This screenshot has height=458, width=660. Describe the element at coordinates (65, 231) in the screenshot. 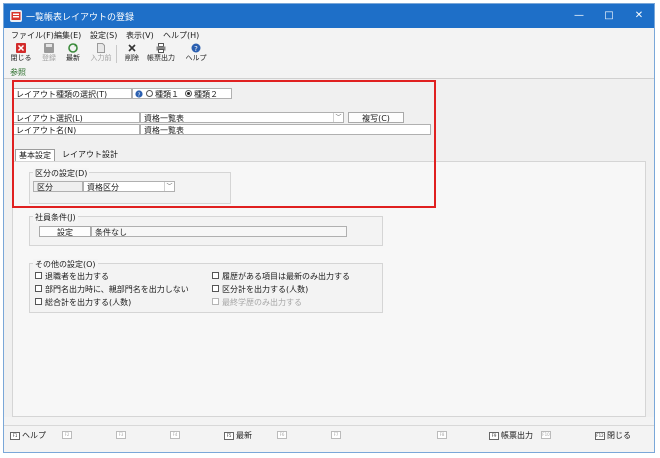

I see `condition-settings-button: 設定` at that location.